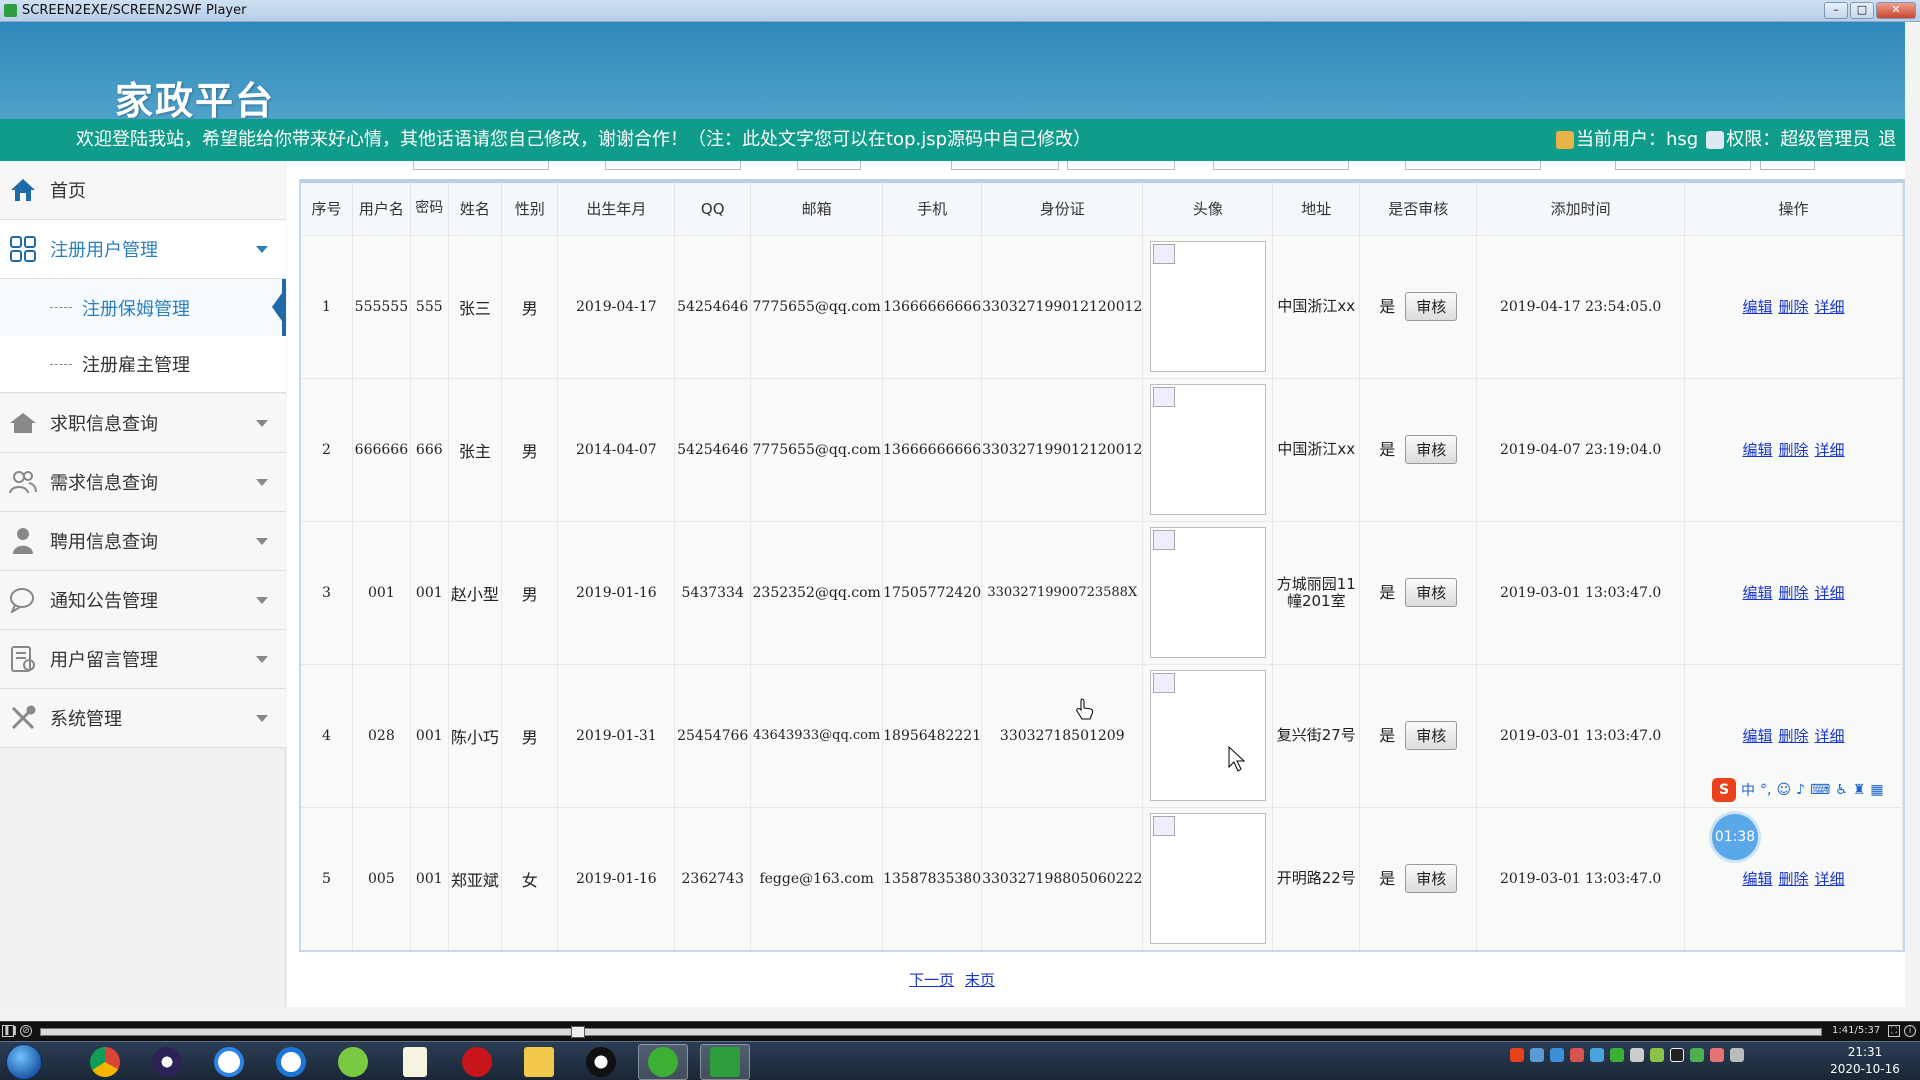  I want to click on wifi-tray-icon, so click(1657, 1055).